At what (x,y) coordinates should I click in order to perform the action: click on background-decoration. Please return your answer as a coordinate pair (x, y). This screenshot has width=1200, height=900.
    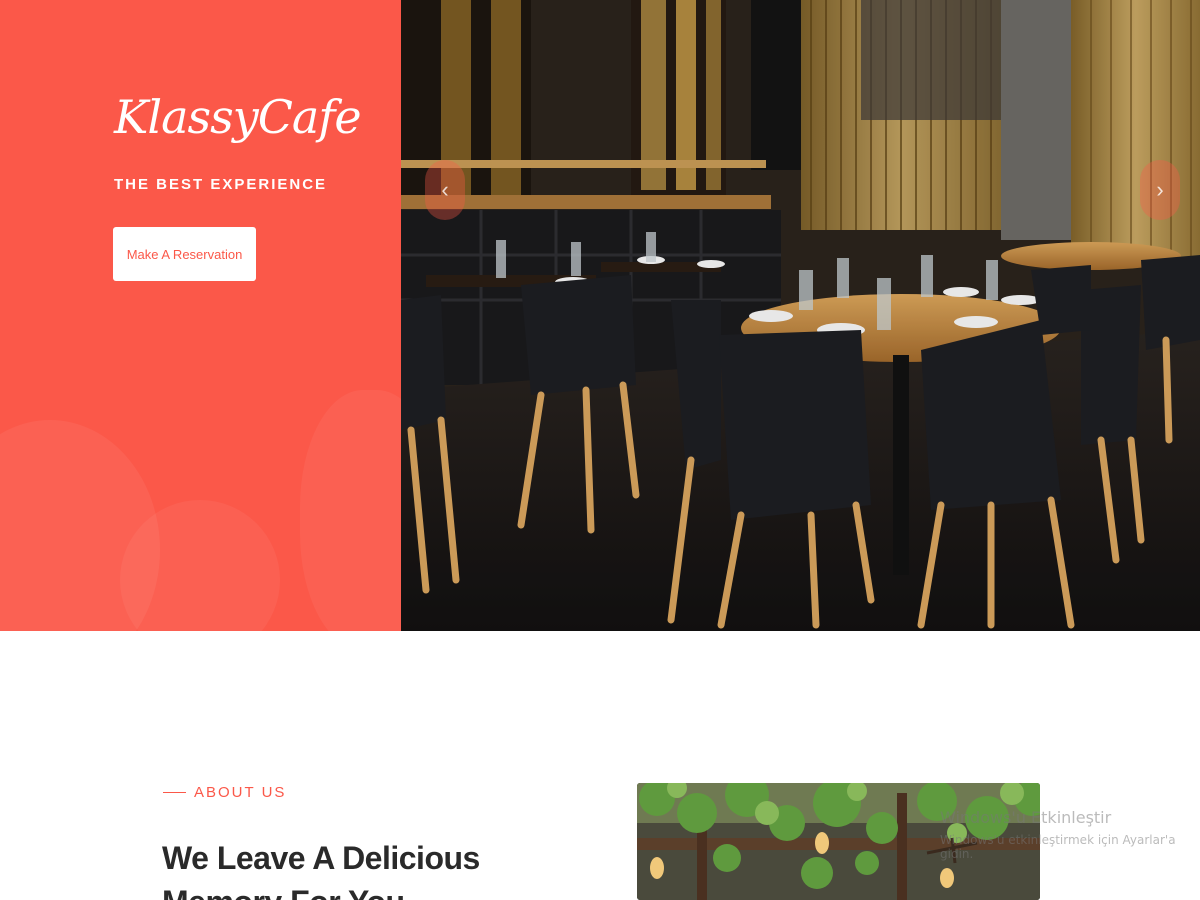
    Looking at the image, I should click on (350, 510).